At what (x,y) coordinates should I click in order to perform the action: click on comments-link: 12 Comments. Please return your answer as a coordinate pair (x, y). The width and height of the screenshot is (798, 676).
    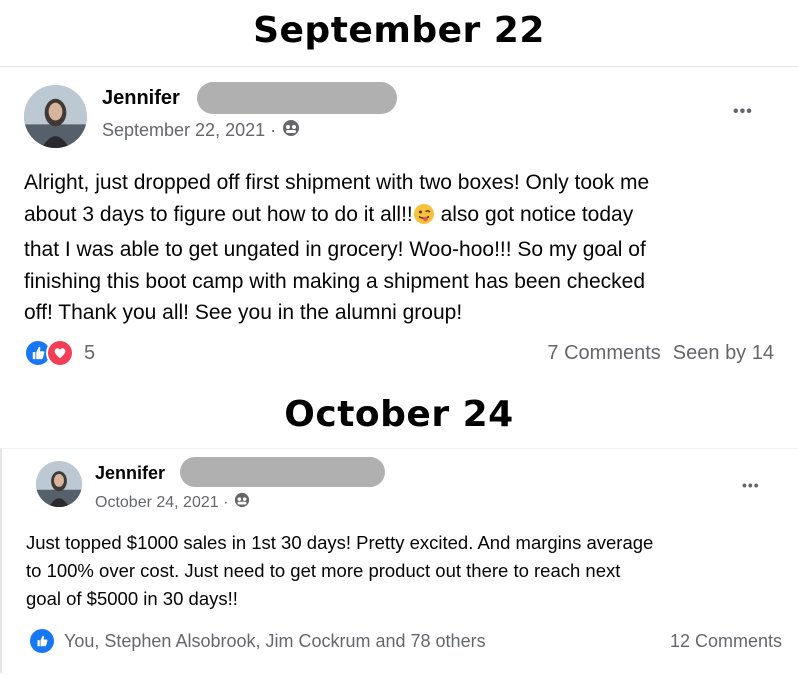
    Looking at the image, I should click on (726, 641).